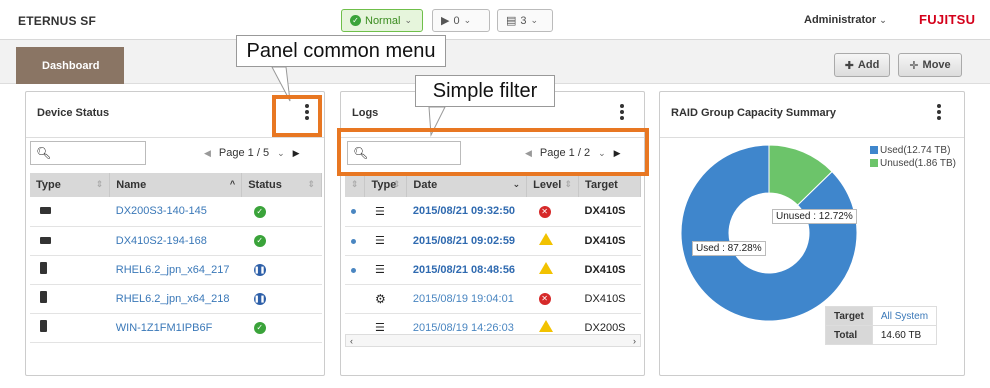  Describe the element at coordinates (511, 21) in the screenshot. I see `log-icon: ▤` at that location.